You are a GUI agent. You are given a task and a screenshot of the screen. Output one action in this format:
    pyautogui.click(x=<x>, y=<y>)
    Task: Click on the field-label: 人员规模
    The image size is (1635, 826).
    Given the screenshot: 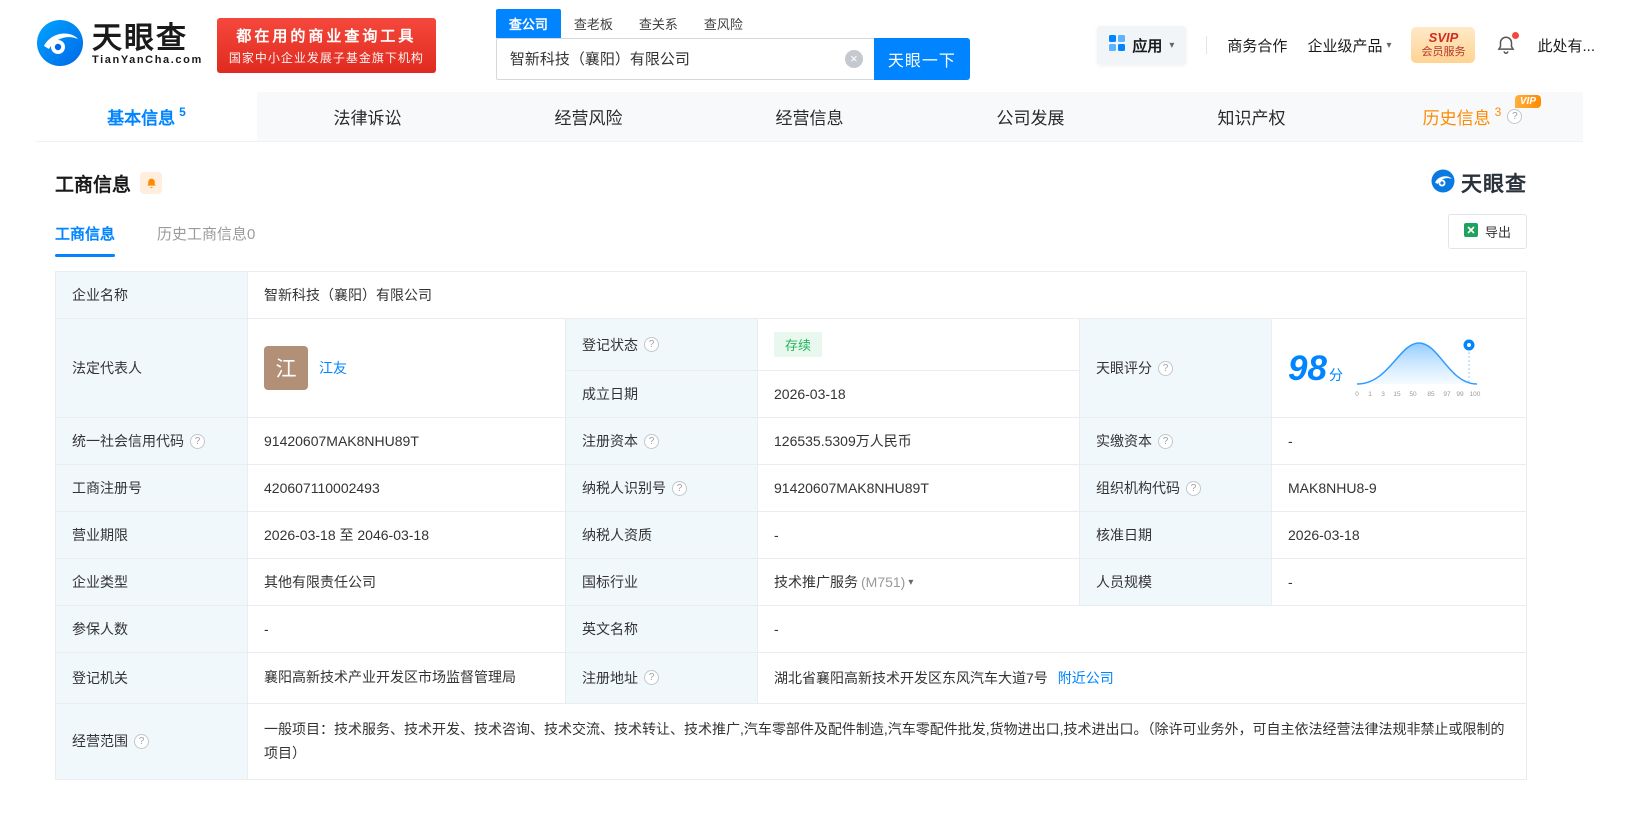 What is the action you would take?
    pyautogui.click(x=1175, y=582)
    